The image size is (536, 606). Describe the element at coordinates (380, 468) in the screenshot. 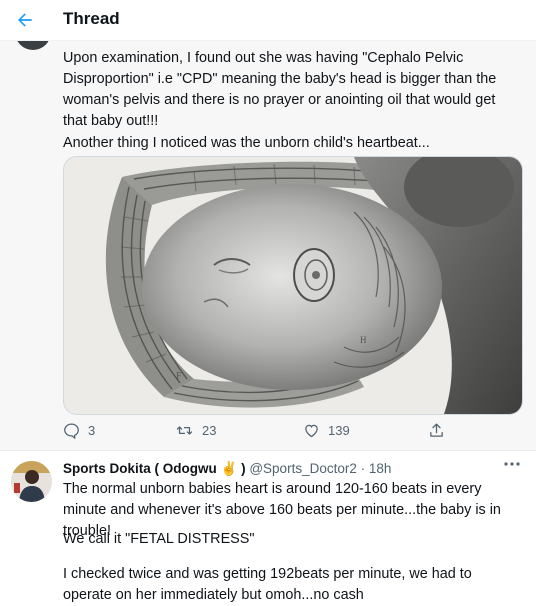

I see `tweet-timestamp: 18h` at that location.